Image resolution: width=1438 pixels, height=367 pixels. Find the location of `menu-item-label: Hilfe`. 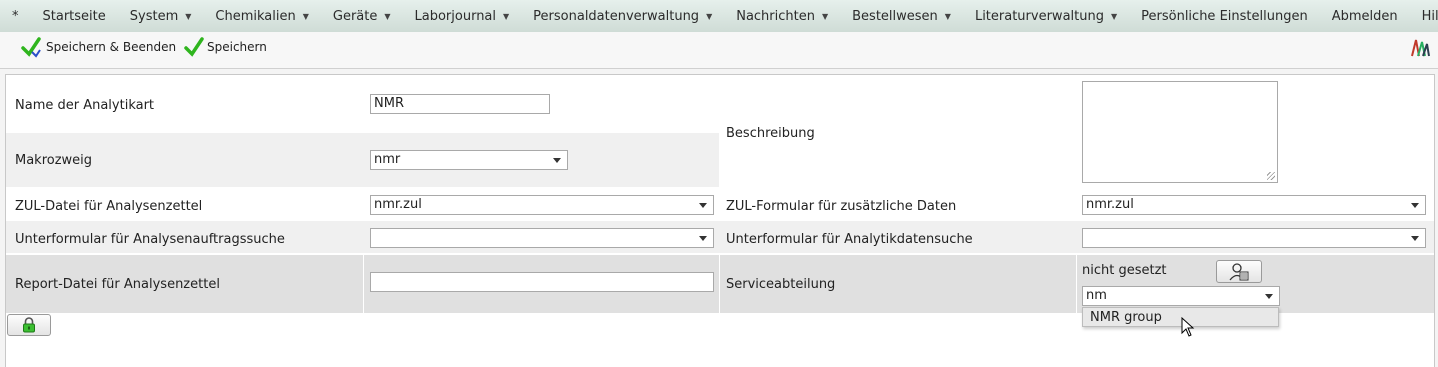

menu-item-label: Hilfe is located at coordinates (1429, 16).